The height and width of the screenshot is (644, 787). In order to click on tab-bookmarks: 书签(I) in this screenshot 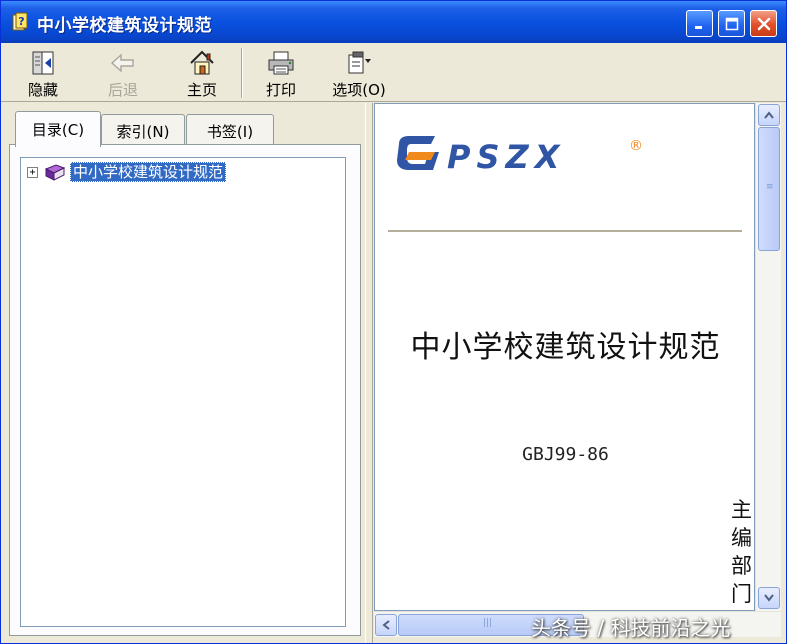, I will do `click(230, 130)`.